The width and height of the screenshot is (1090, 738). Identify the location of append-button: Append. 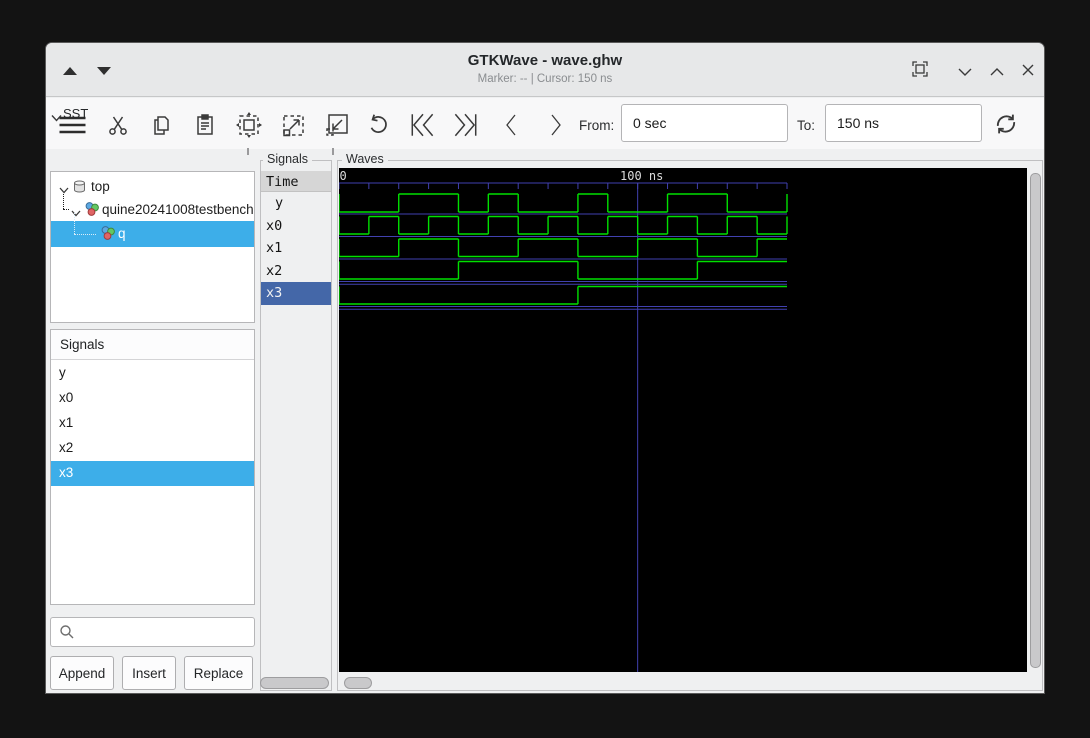
(82, 673).